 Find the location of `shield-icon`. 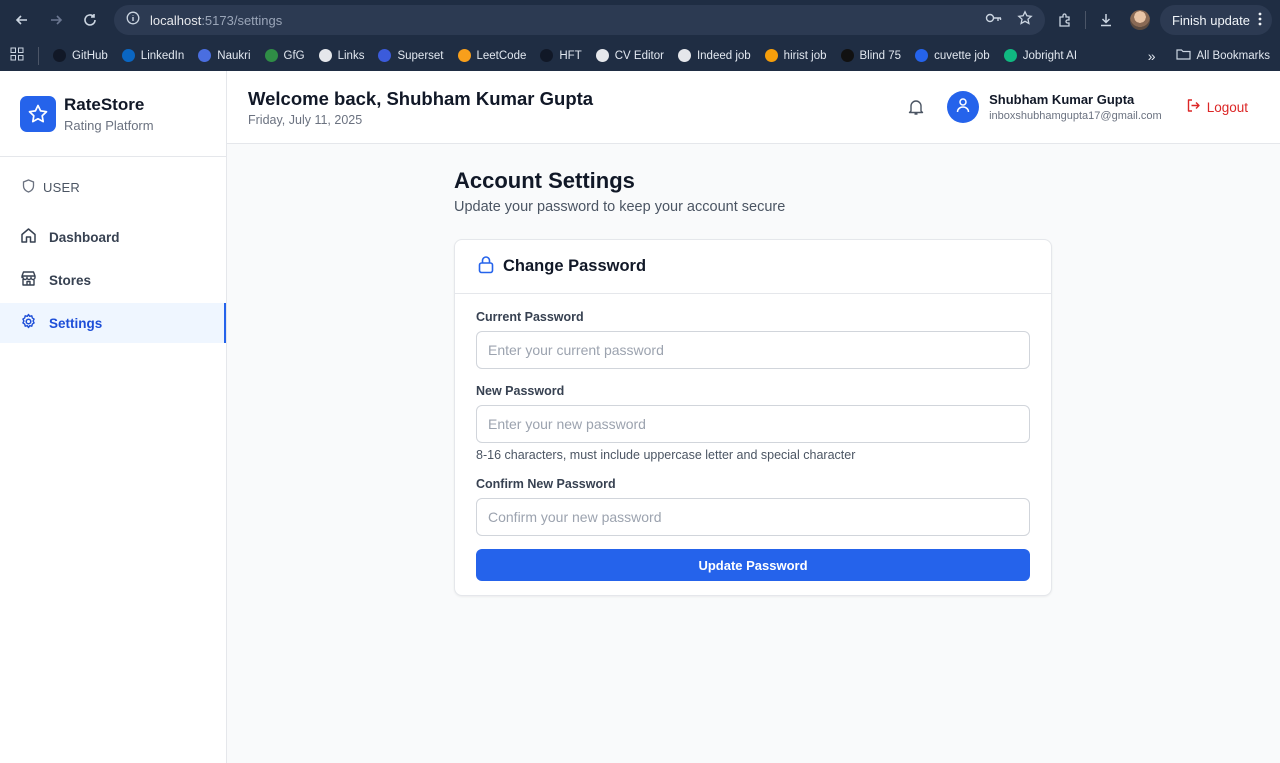

shield-icon is located at coordinates (28, 187).